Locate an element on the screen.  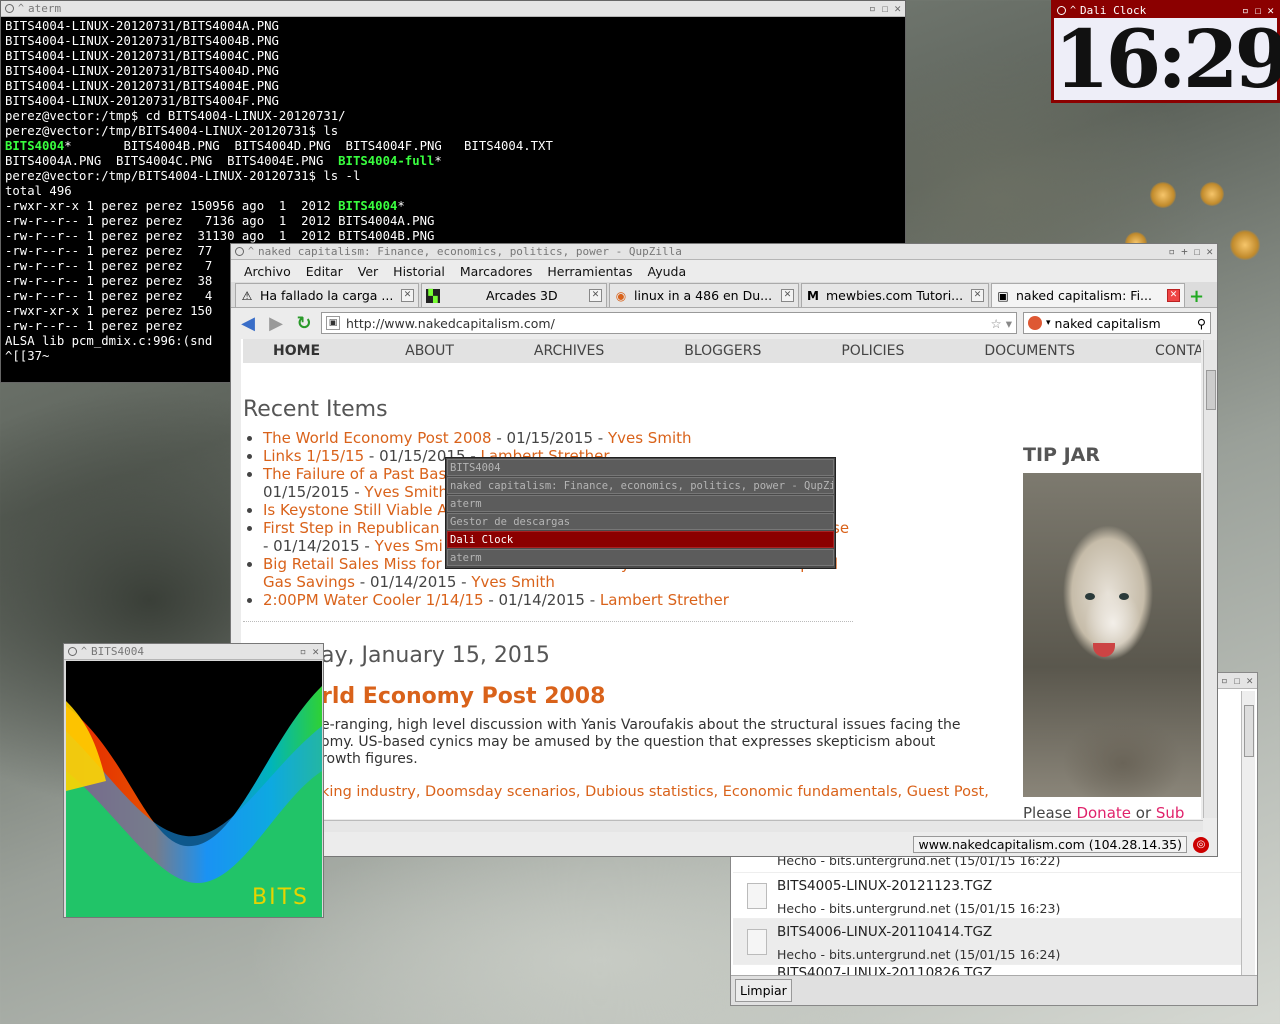
menu-herramientas: Herramientas is located at coordinates (589, 271).